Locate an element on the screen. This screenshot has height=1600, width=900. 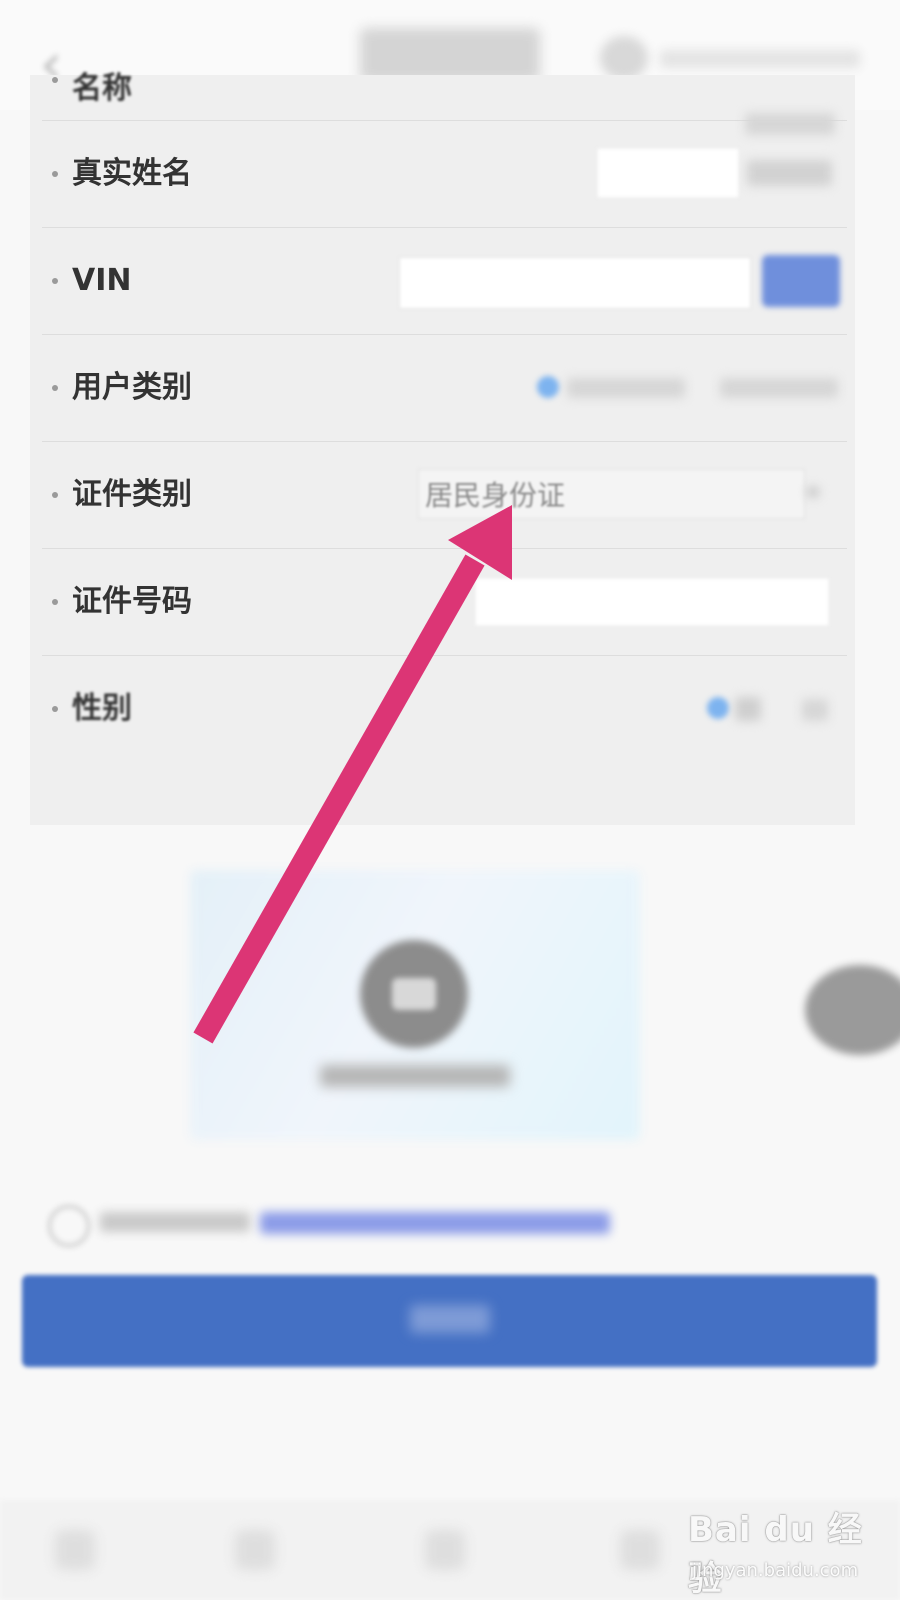
form-row-real-name: 真实姓名 is located at coordinates (444, 174).